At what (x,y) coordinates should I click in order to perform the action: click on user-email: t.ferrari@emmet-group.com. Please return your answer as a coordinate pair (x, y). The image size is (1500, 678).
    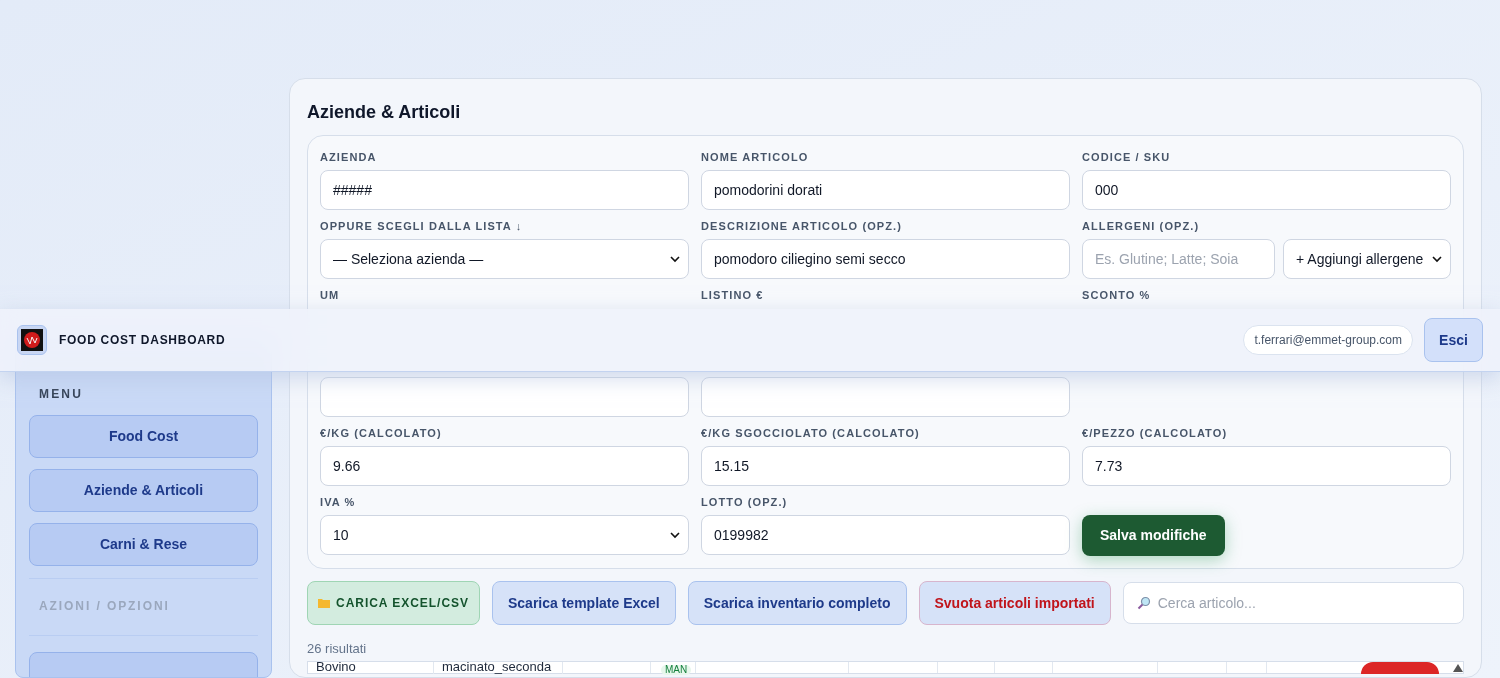
    Looking at the image, I should click on (1328, 340).